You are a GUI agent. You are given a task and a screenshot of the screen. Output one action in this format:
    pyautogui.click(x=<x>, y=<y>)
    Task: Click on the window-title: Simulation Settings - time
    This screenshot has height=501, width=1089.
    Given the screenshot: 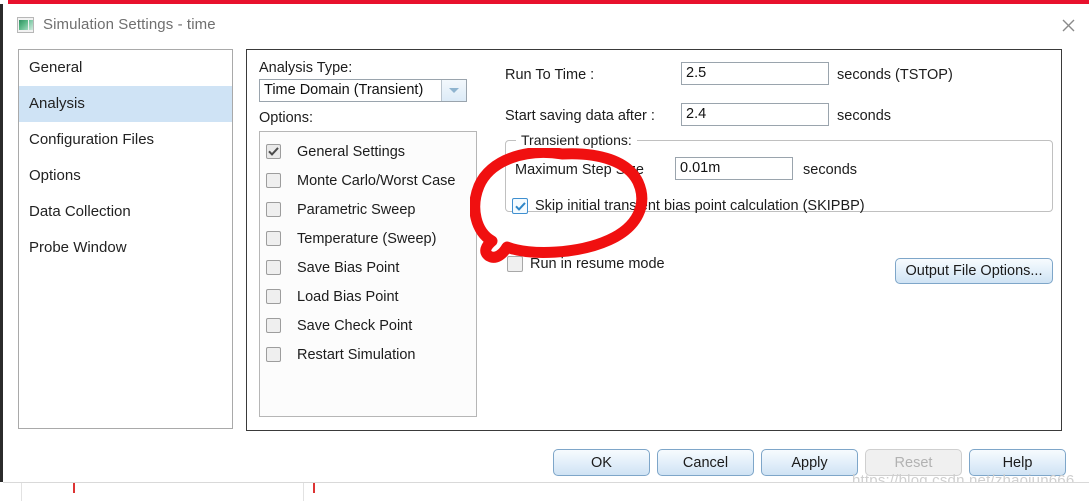 What is the action you would take?
    pyautogui.click(x=129, y=24)
    